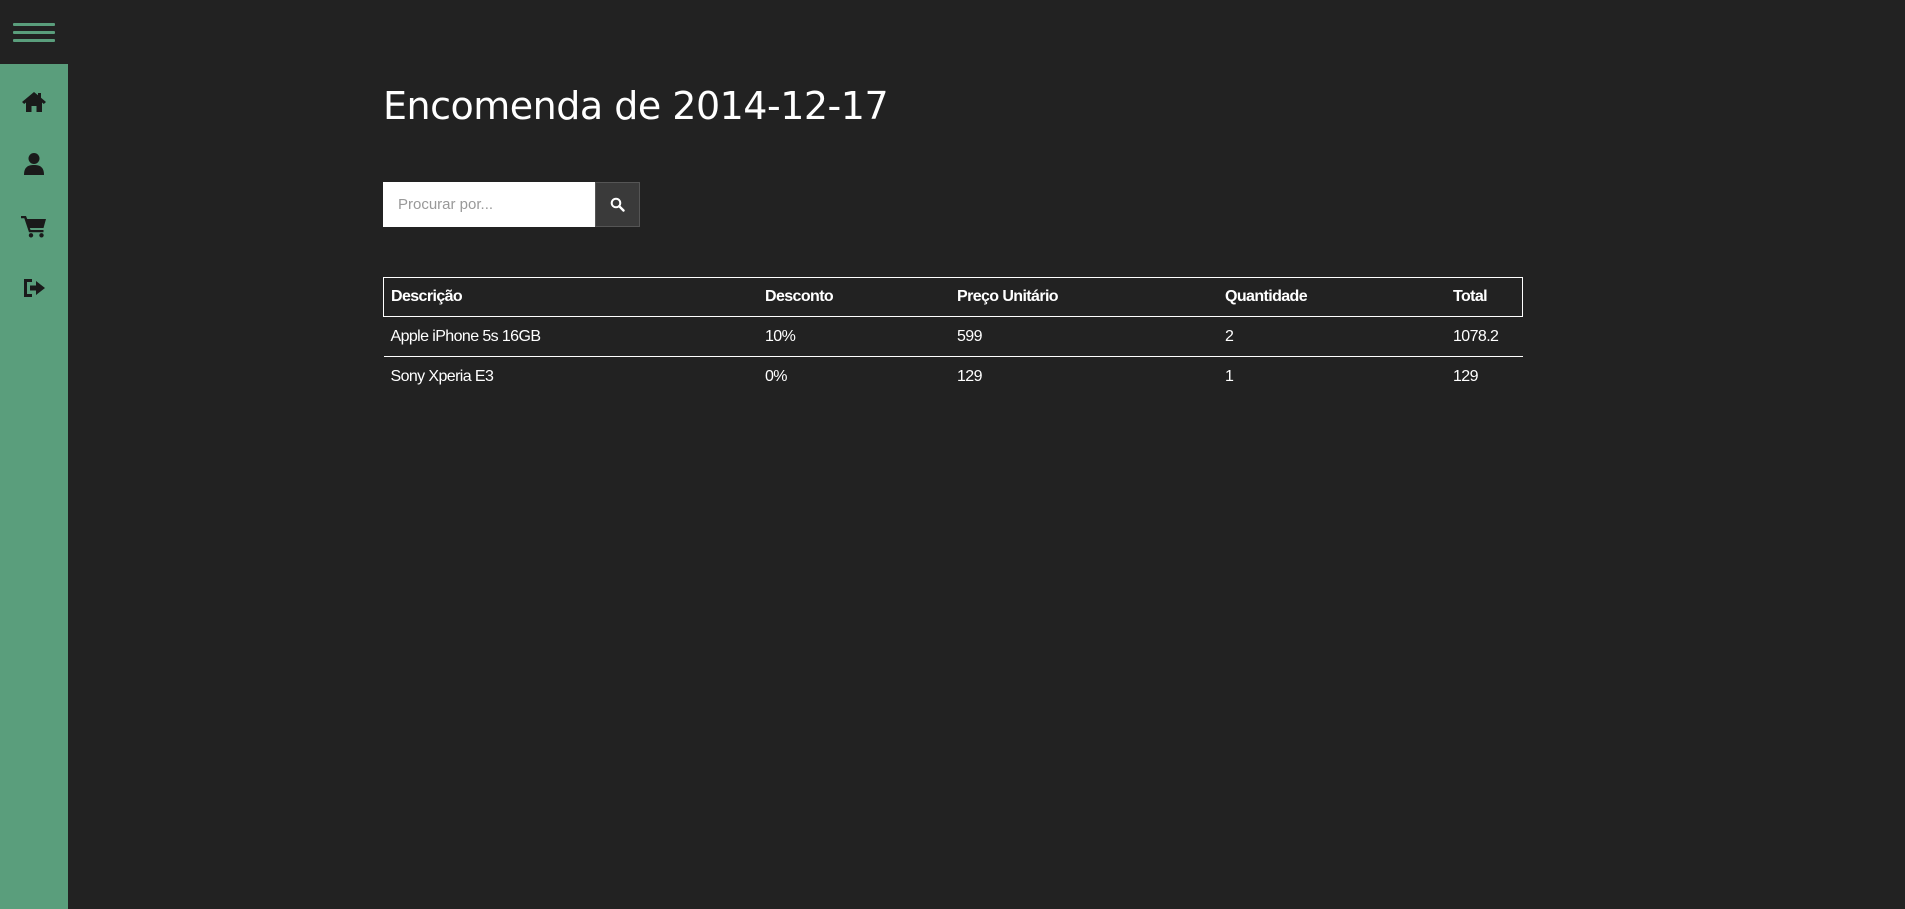 The image size is (1905, 909). Describe the element at coordinates (442, 376) in the screenshot. I see `cell-descricao: Sony Xperia E3` at that location.